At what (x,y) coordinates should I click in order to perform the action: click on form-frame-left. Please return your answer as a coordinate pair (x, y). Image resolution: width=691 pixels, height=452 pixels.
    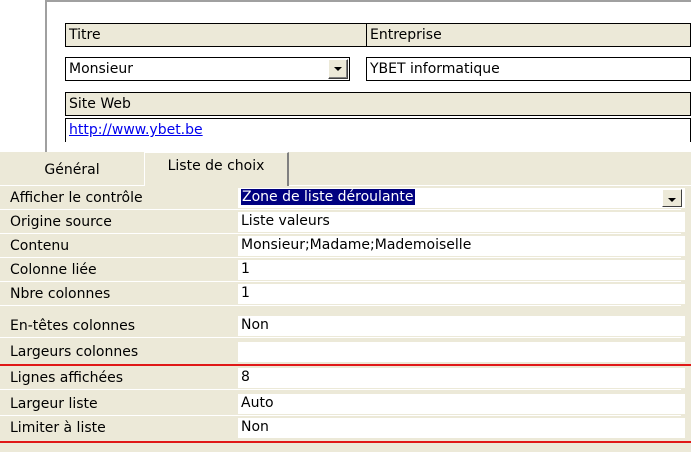
    Looking at the image, I should click on (46, 76).